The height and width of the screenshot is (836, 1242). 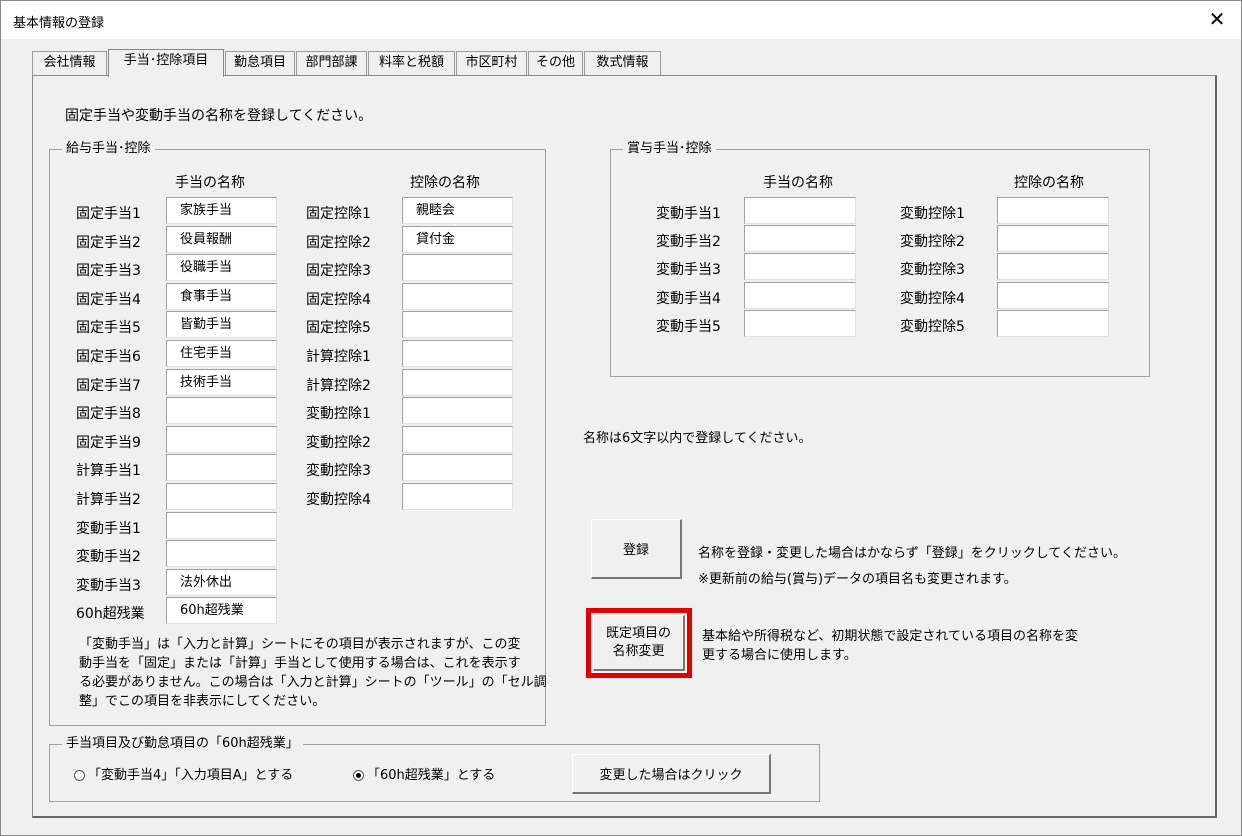 I want to click on rename-button-line1: 既定項目の, so click(x=638, y=633).